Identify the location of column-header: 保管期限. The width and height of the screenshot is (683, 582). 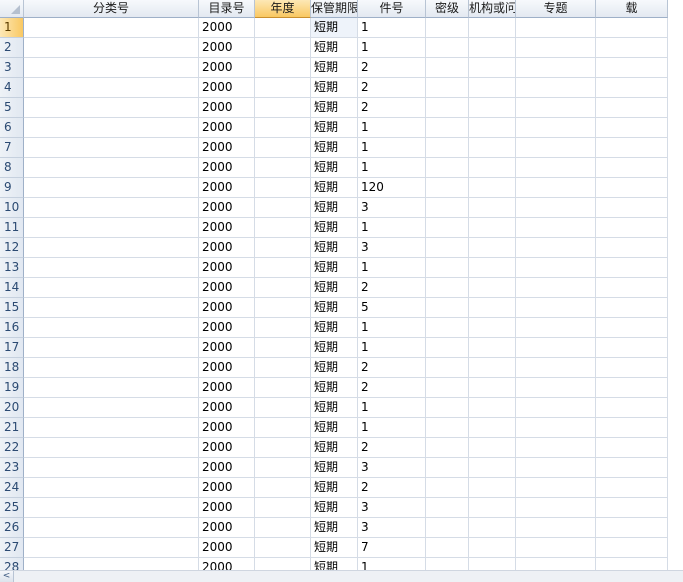
(334, 9).